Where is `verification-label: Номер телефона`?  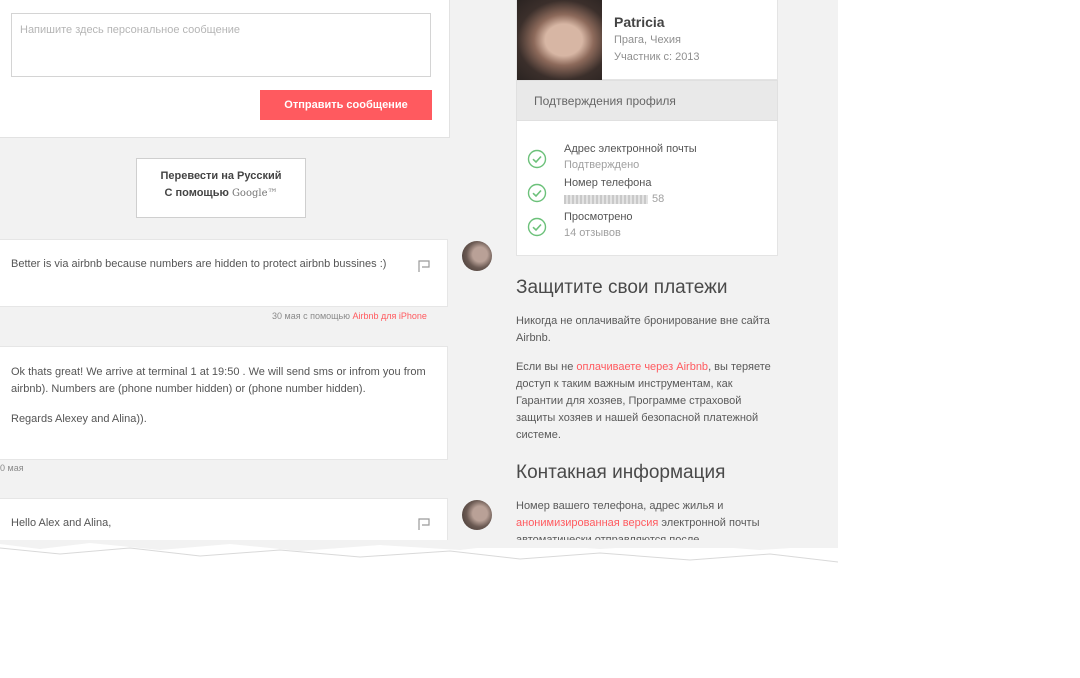
verification-label: Номер телефона is located at coordinates (608, 183).